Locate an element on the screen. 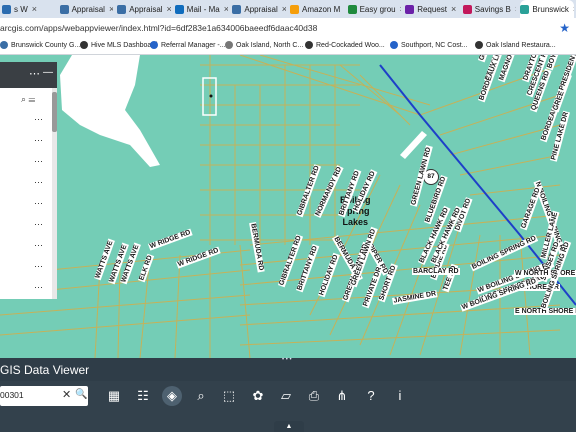 This screenshot has height=432, width=576. tab-label: Easy grou is located at coordinates (377, 9).